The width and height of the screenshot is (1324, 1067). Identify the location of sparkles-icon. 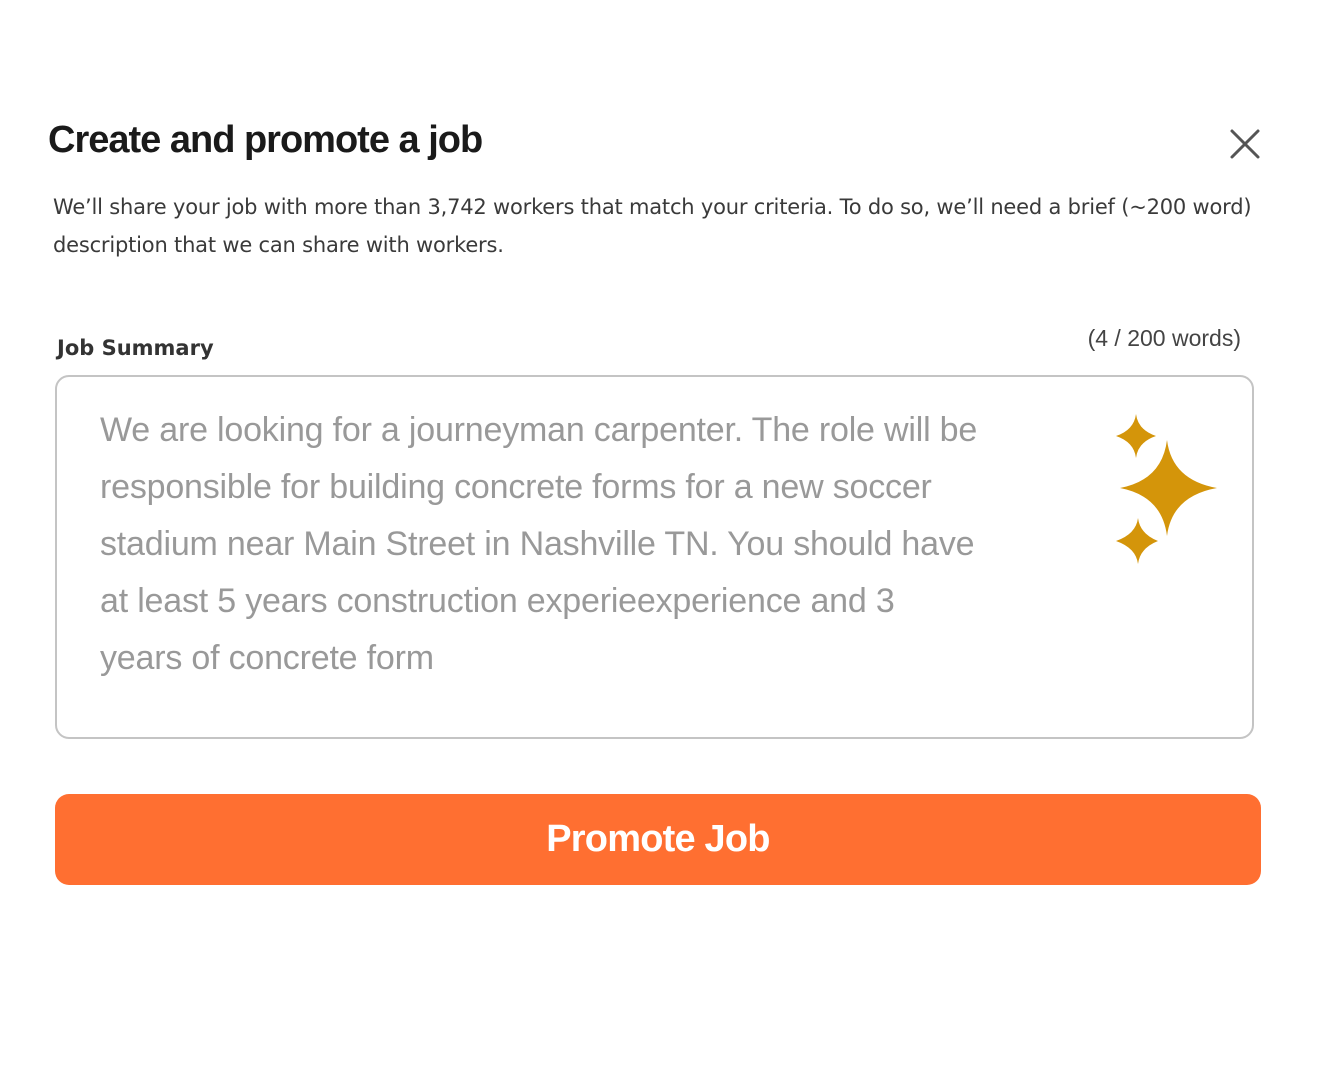
(1166, 489).